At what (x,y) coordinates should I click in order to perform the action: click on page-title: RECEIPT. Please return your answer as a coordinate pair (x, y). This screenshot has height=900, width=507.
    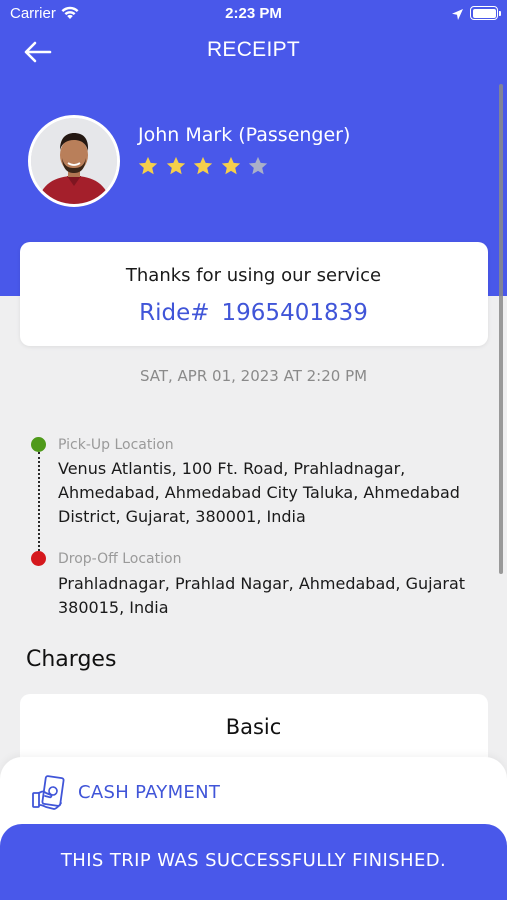
    Looking at the image, I should click on (253, 49).